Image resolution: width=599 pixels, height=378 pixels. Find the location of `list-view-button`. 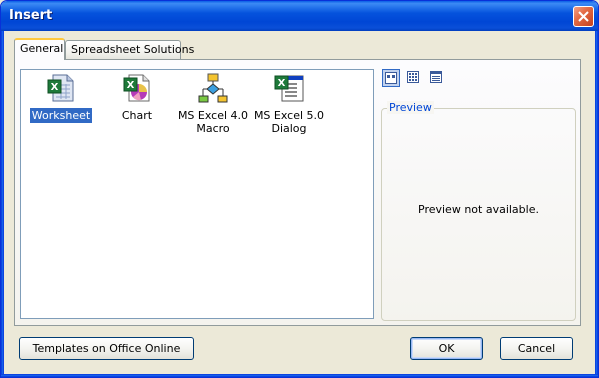

list-view-button is located at coordinates (414, 78).